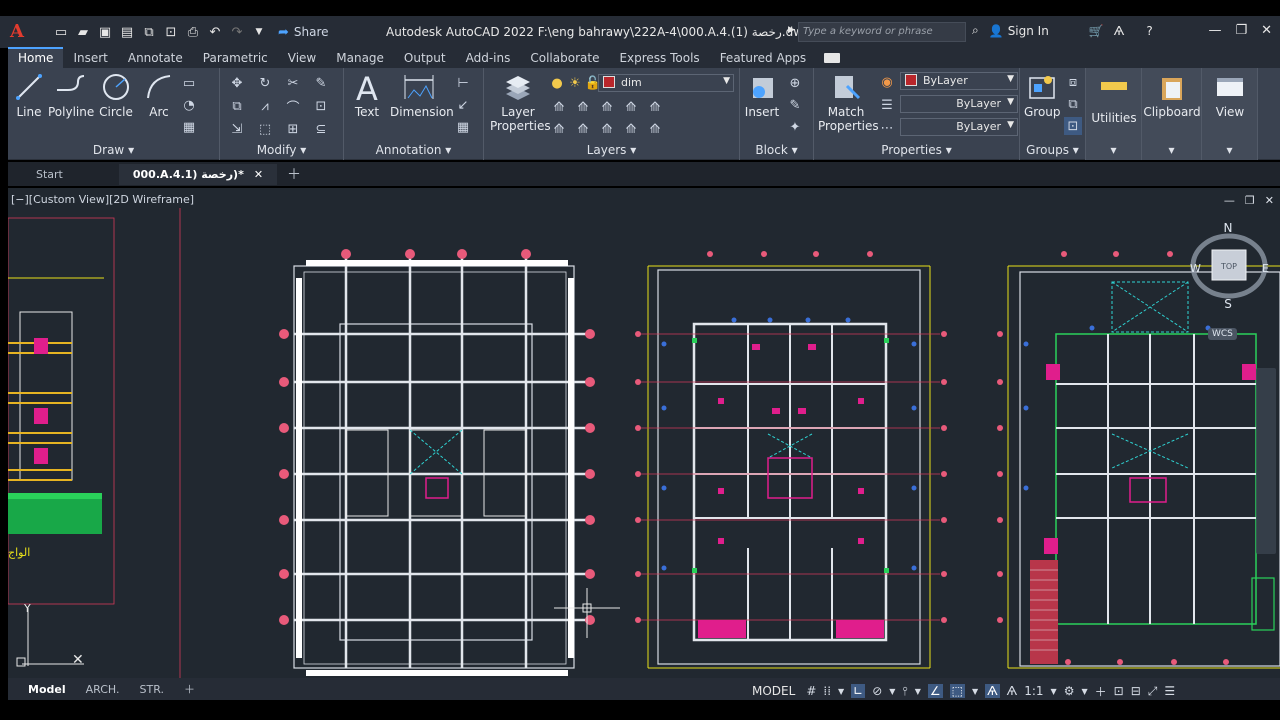 Image resolution: width=1280 pixels, height=720 pixels. Describe the element at coordinates (892, 691) in the screenshot. I see `polar-dropdown-icon: ▼` at that location.